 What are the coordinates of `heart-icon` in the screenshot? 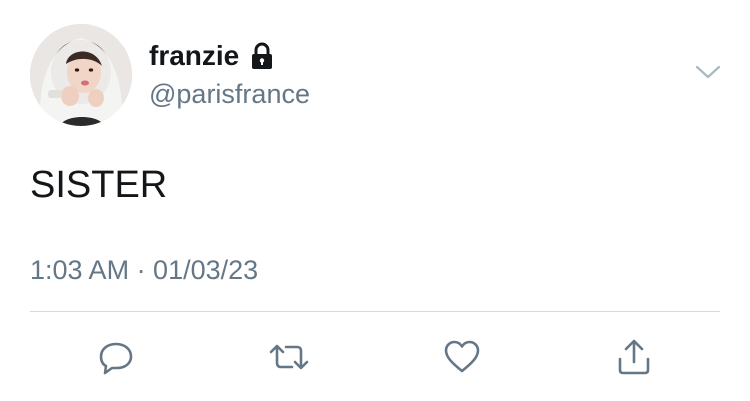 It's located at (462, 356).